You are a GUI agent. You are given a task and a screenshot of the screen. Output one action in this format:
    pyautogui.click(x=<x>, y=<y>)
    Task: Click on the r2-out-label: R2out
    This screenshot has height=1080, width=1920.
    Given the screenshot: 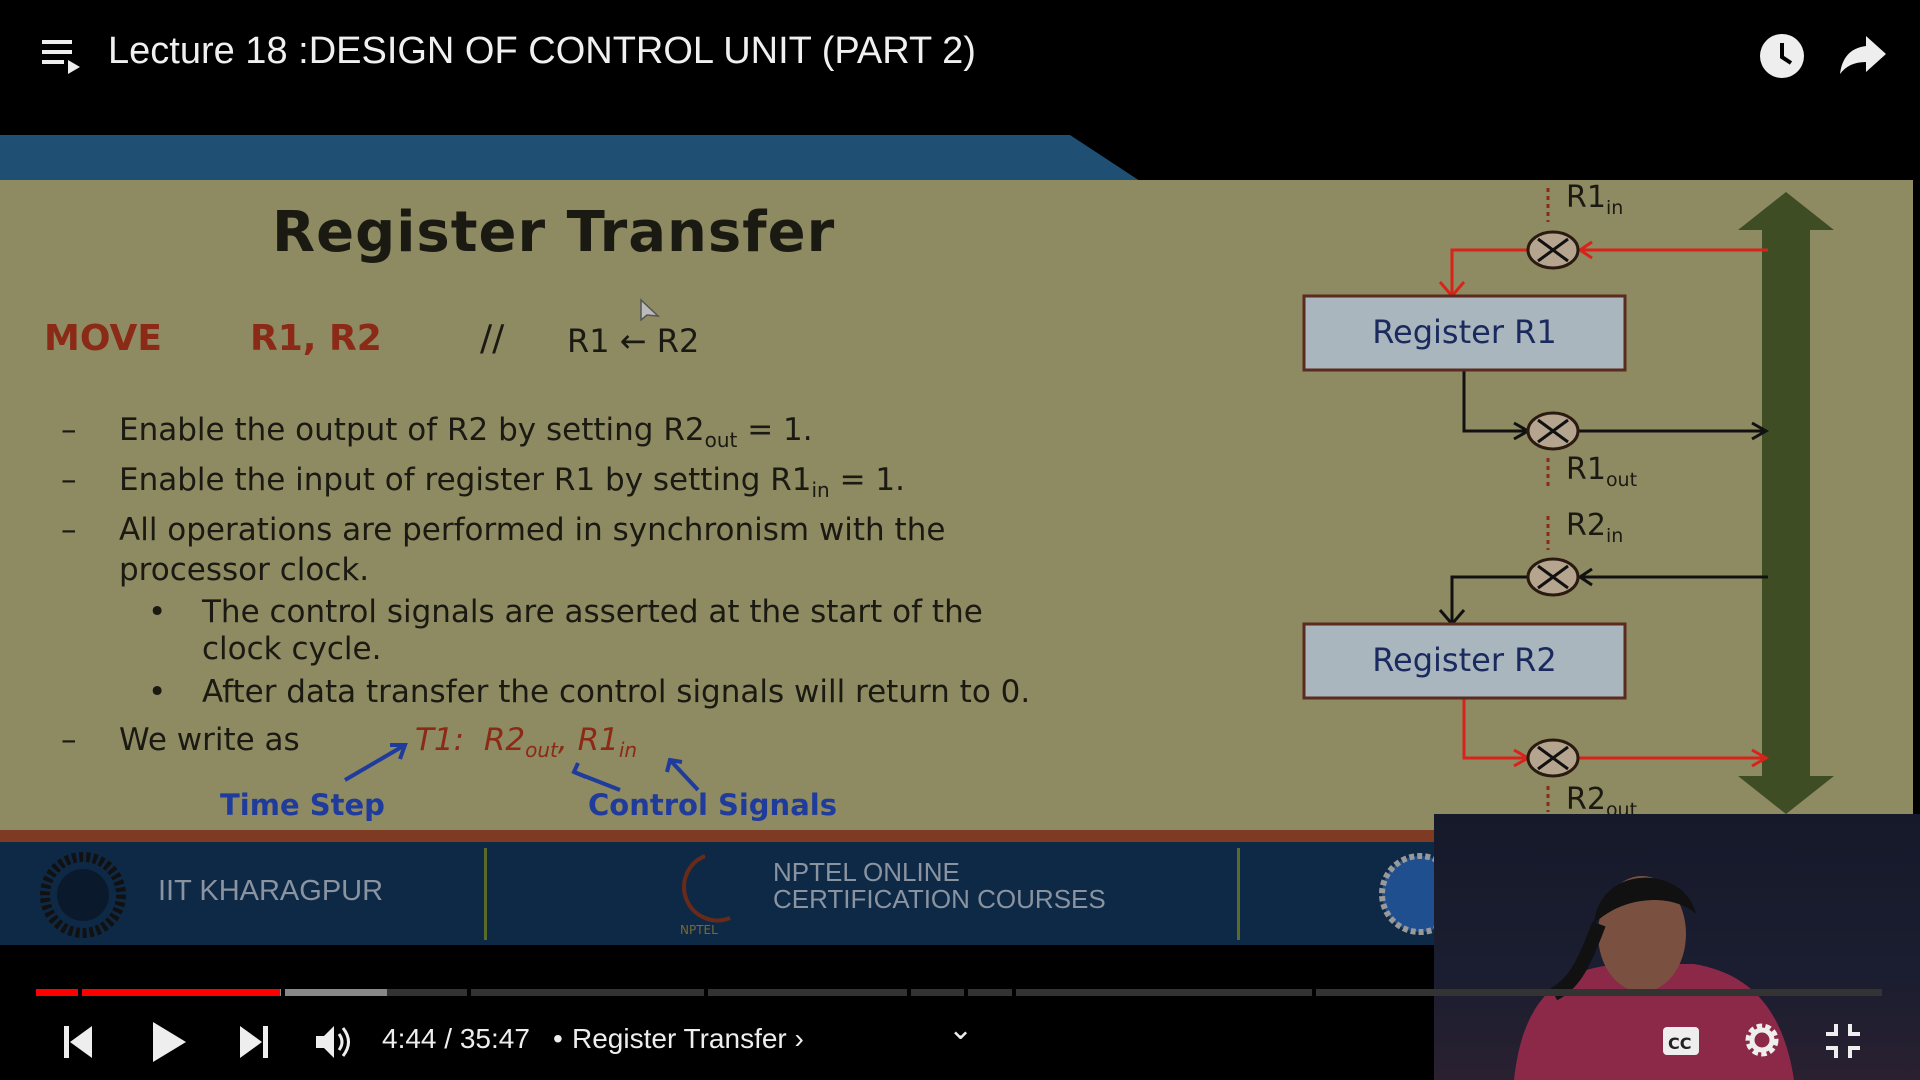 What is the action you would take?
    pyautogui.click(x=1601, y=799)
    